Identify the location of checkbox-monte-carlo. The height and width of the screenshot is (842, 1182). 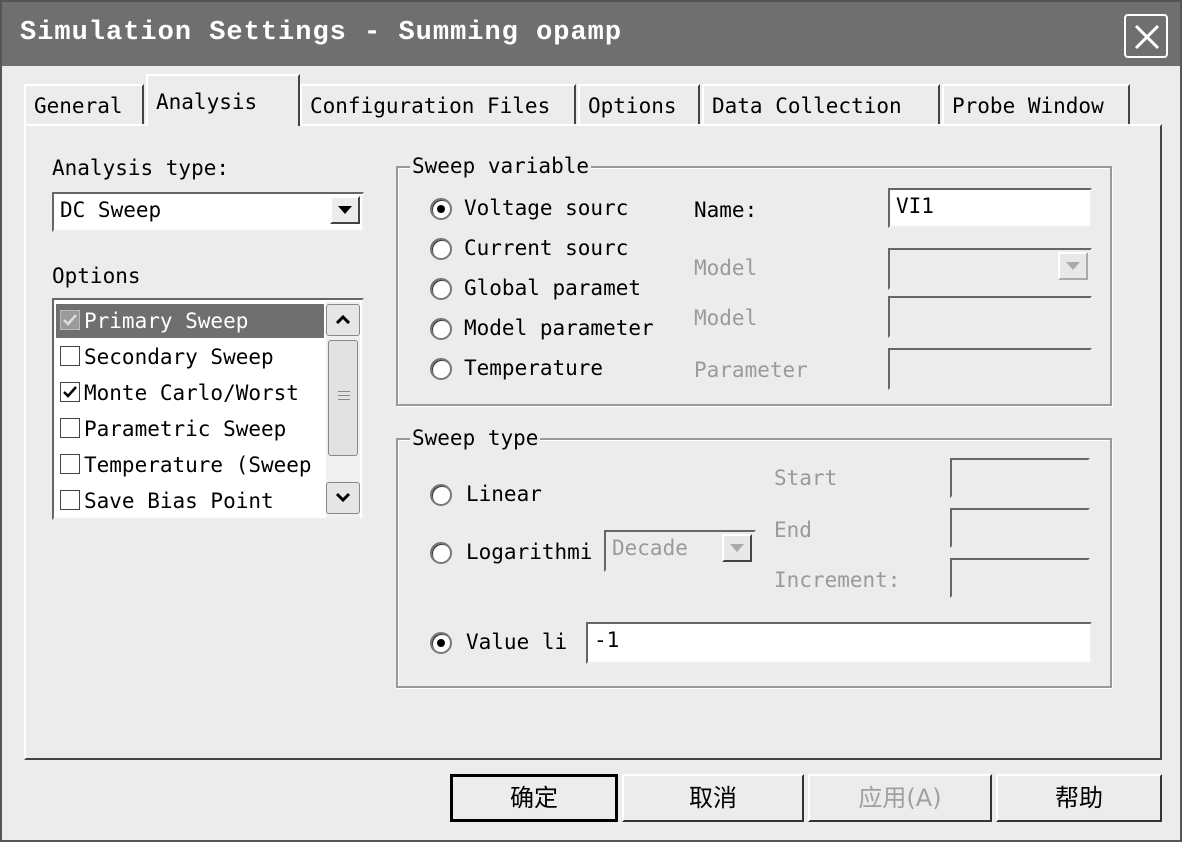
(70, 392).